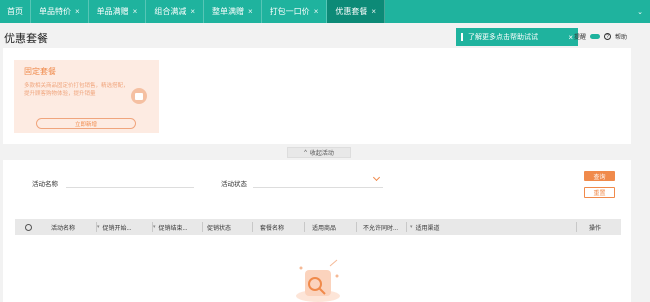 This screenshot has width=650, height=302. I want to click on activity-status-select, so click(318, 187).